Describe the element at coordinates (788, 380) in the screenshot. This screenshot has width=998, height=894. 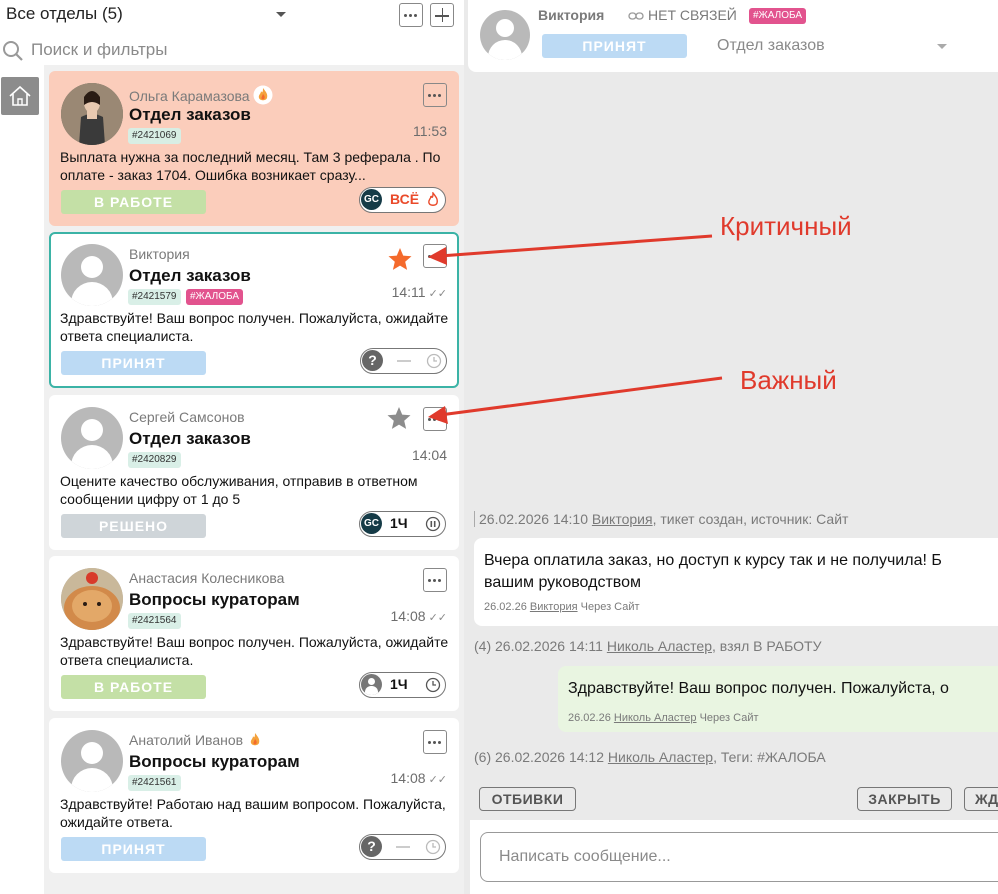
I see `annotation-important: Важный` at that location.